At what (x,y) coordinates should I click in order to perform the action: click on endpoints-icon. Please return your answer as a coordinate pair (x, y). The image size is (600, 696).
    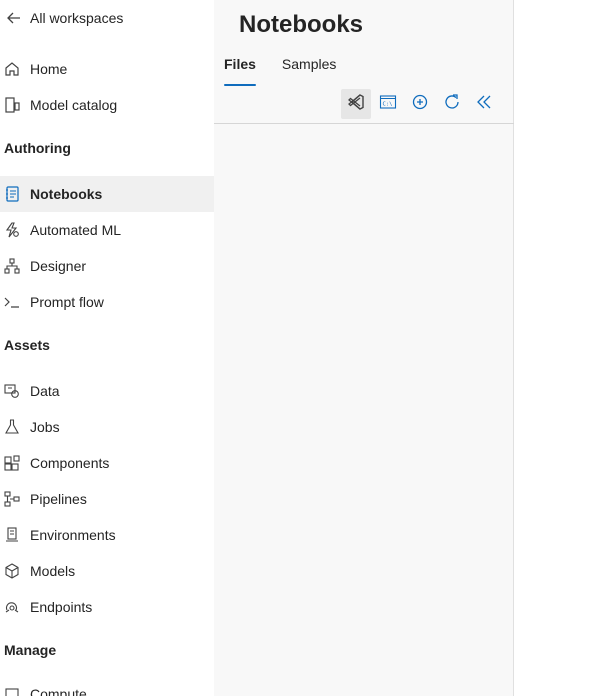
    Looking at the image, I should click on (12, 607).